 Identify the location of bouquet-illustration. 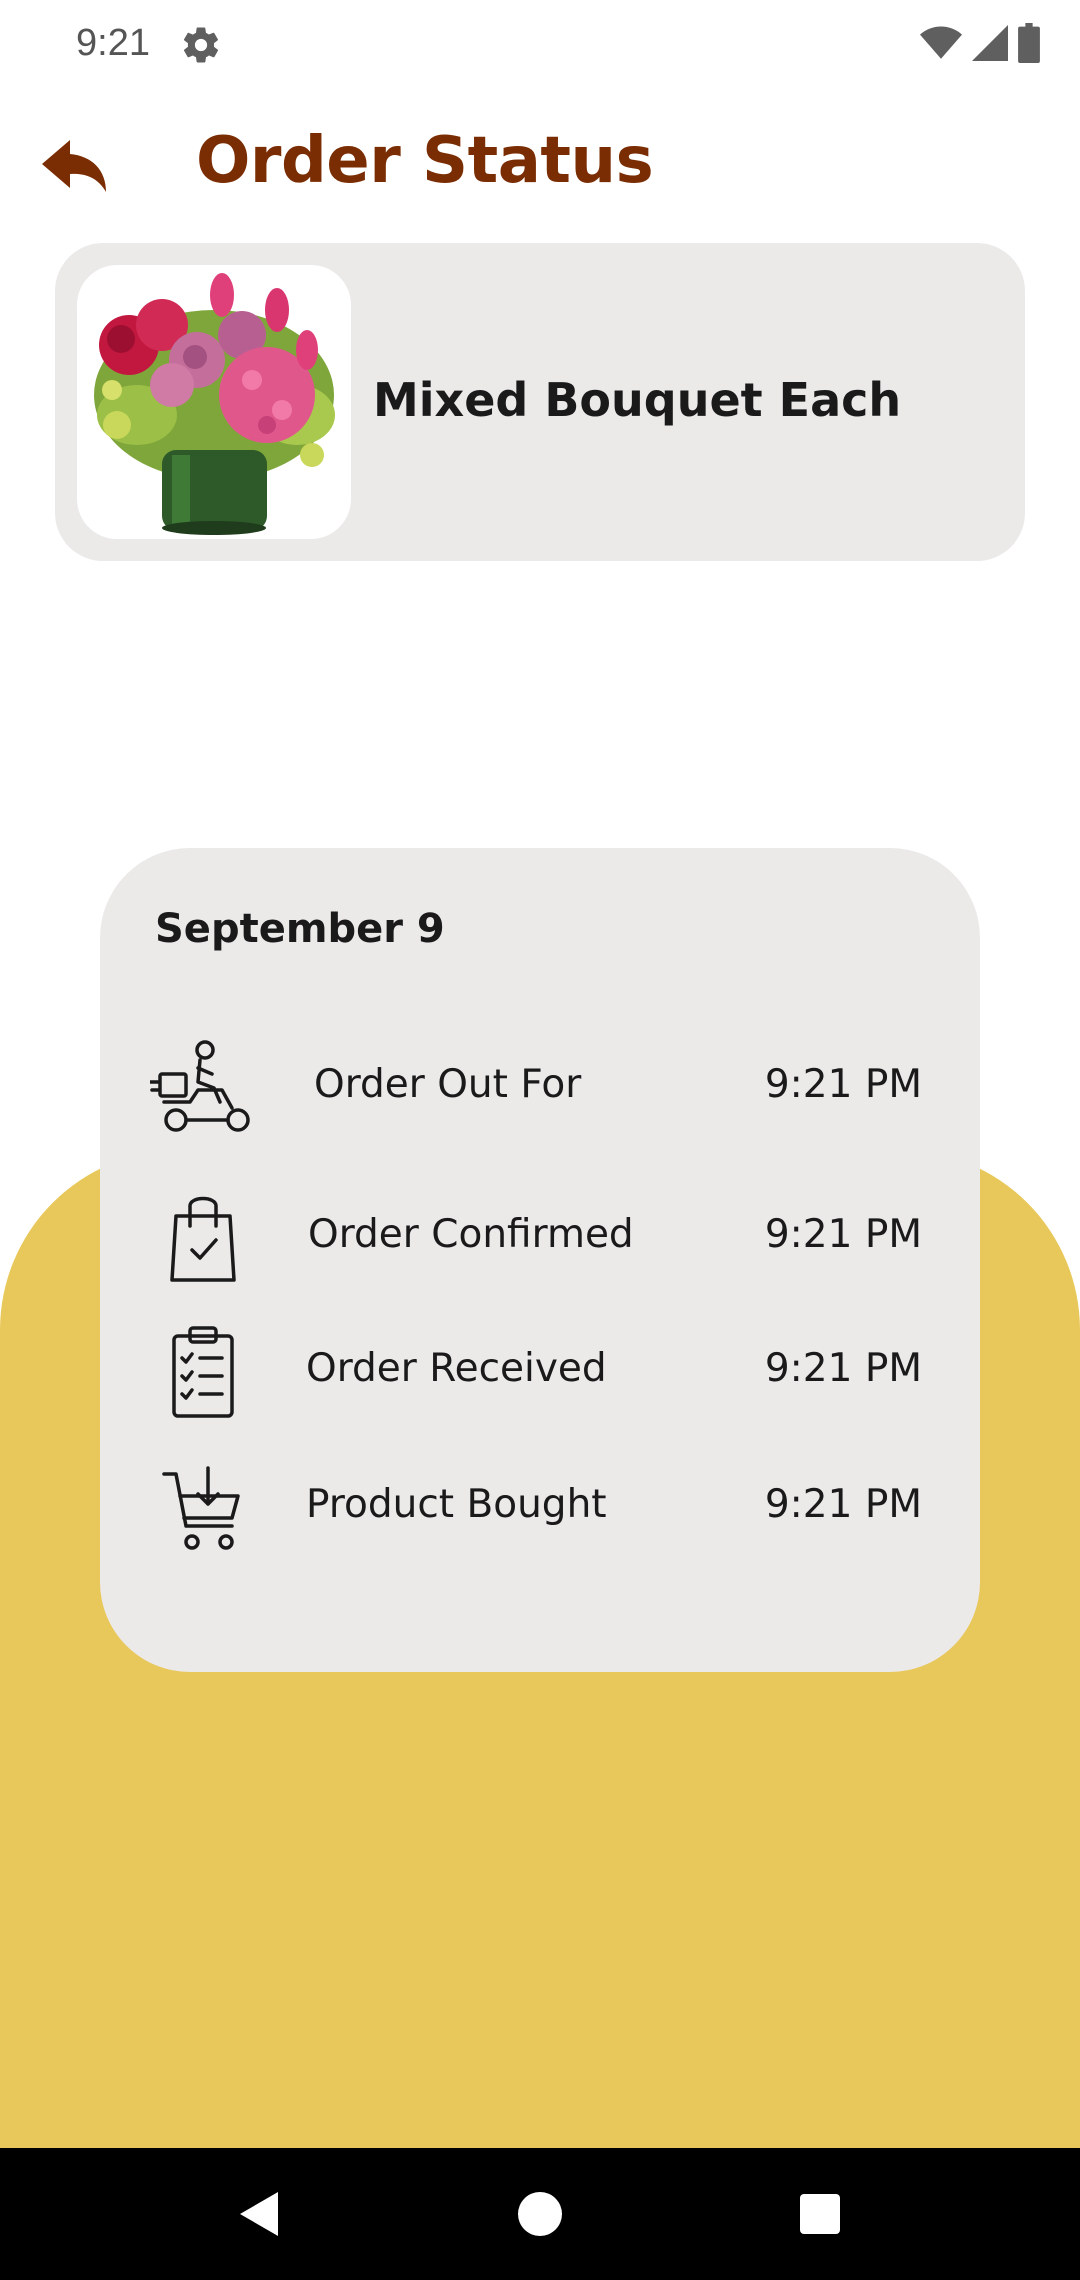
(214, 404).